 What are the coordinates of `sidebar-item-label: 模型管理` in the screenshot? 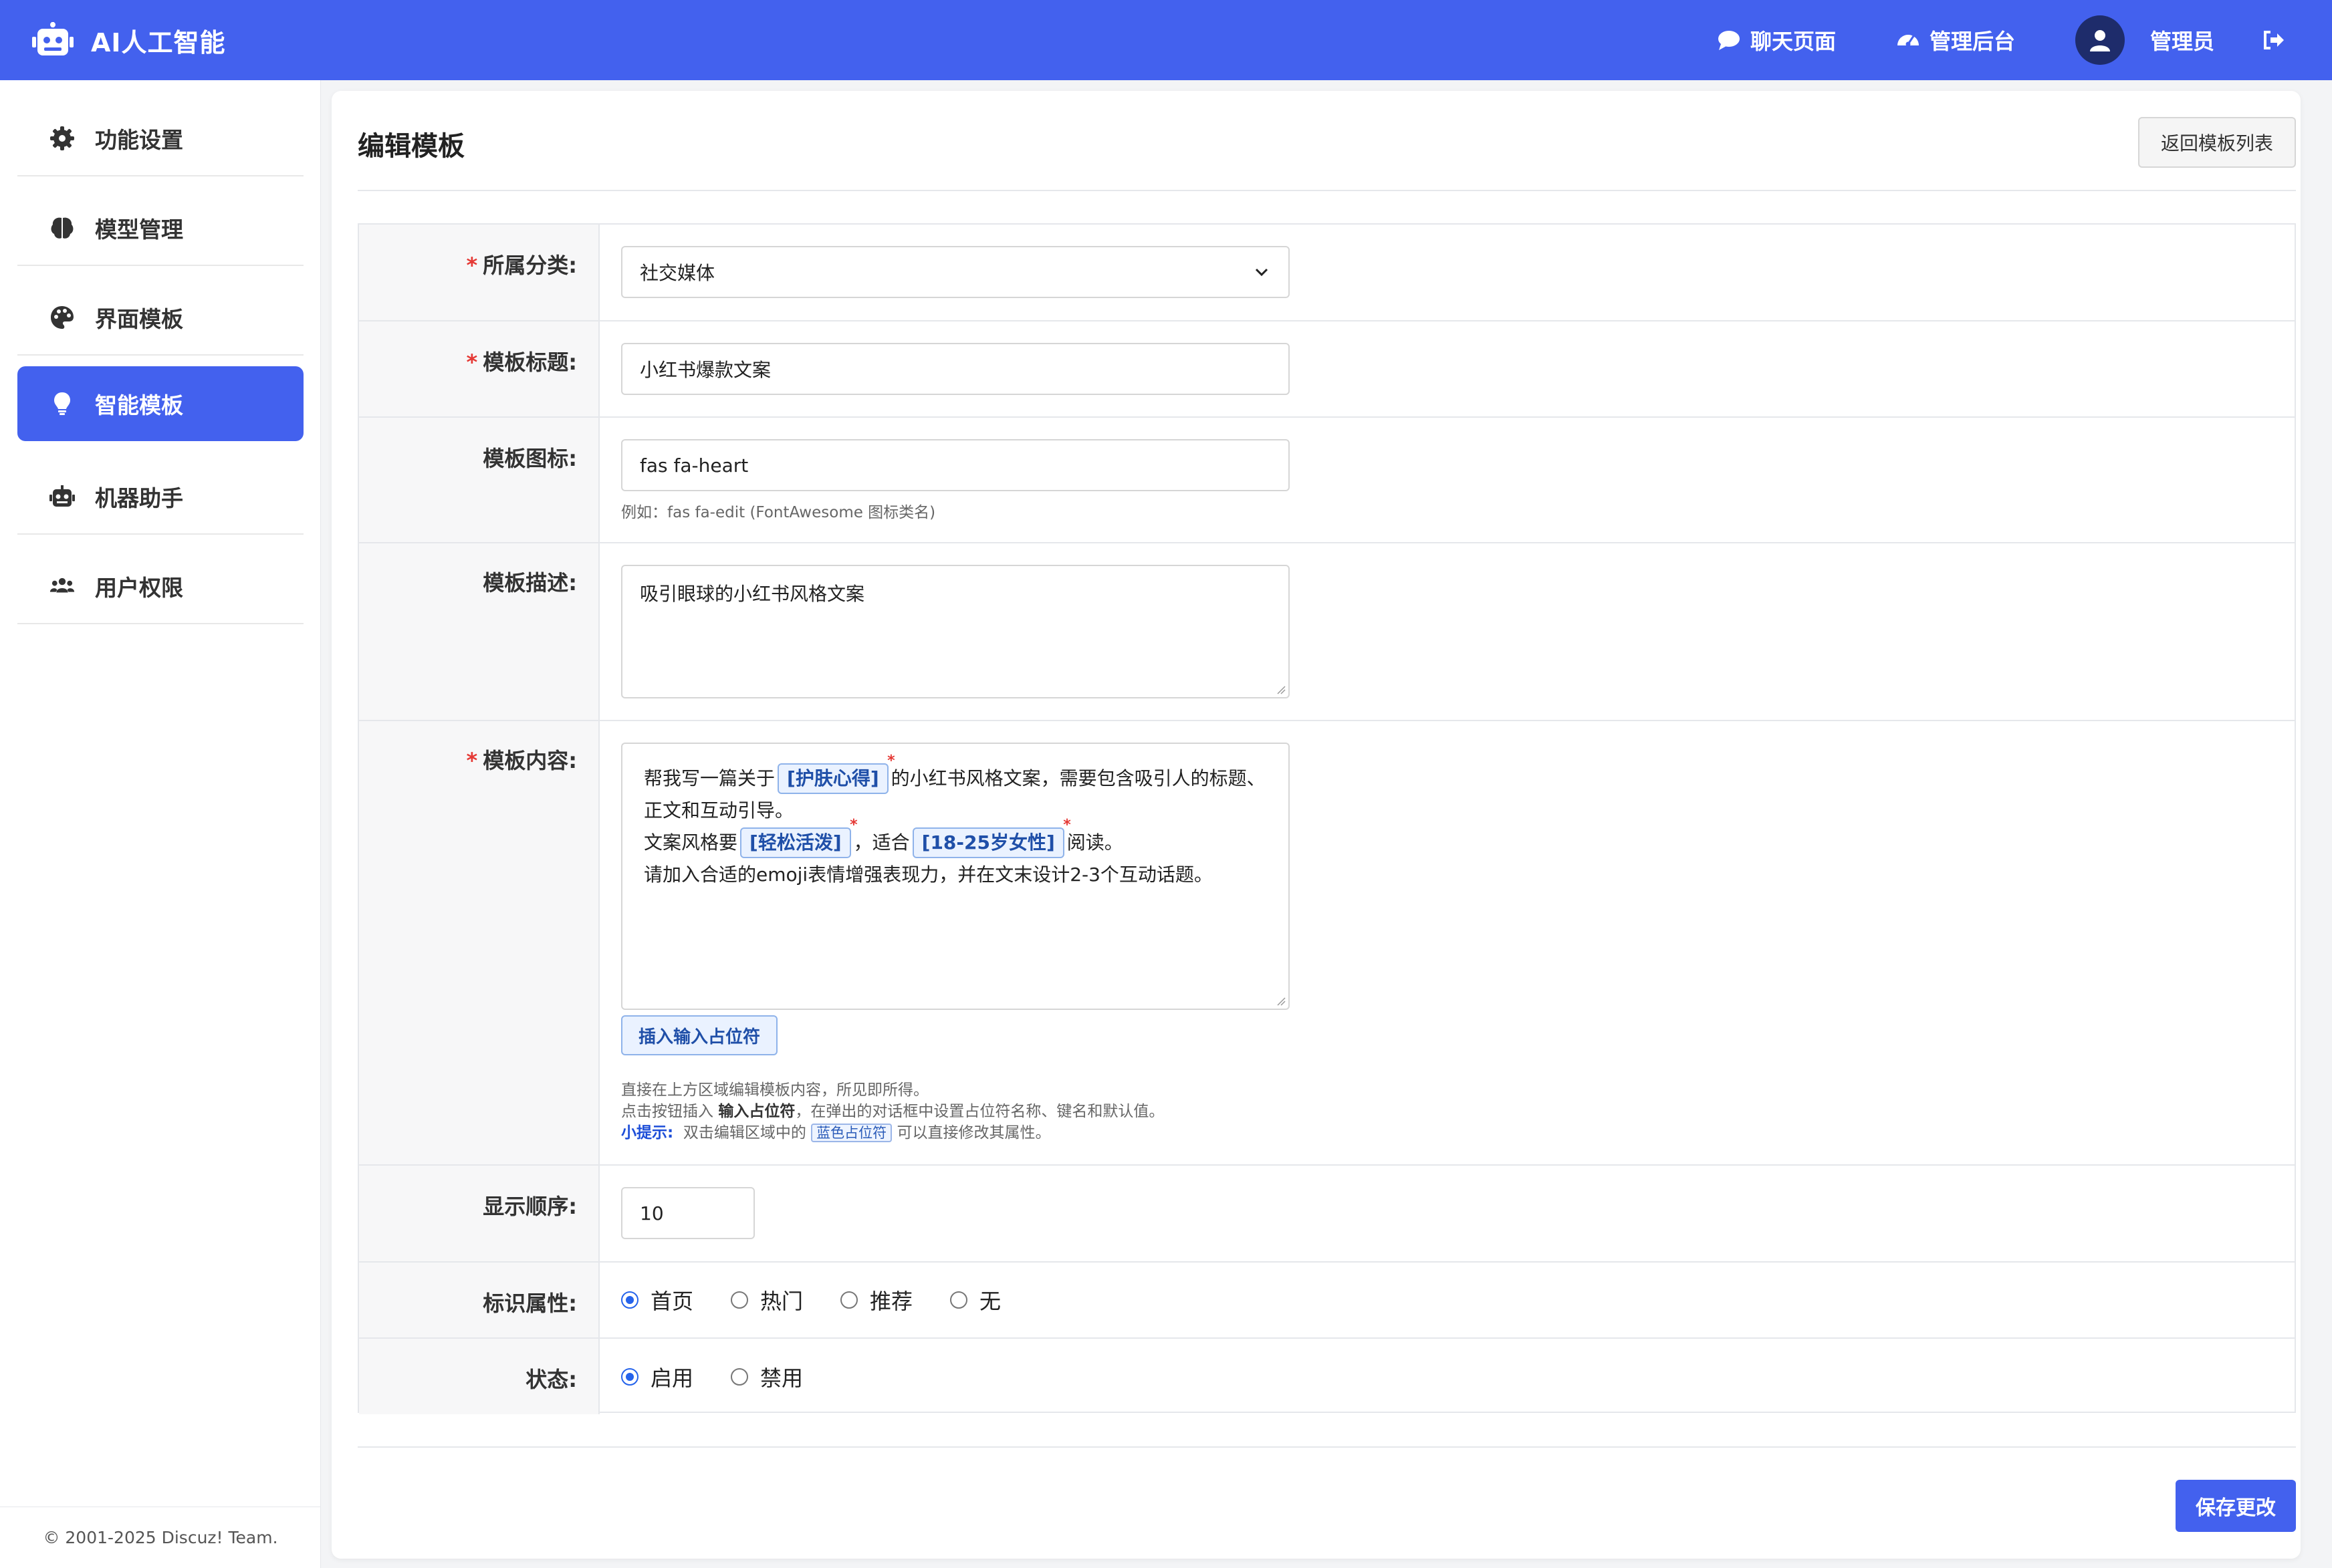 It's located at (139, 230).